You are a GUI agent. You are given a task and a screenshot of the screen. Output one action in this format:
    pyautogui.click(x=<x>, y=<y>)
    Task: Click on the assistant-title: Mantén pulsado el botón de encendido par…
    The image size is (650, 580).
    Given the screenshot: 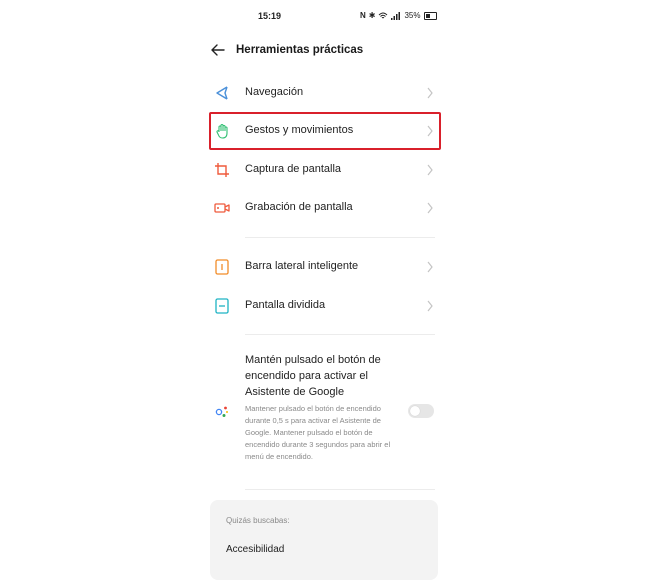 What is the action you would take?
    pyautogui.click(x=313, y=376)
    